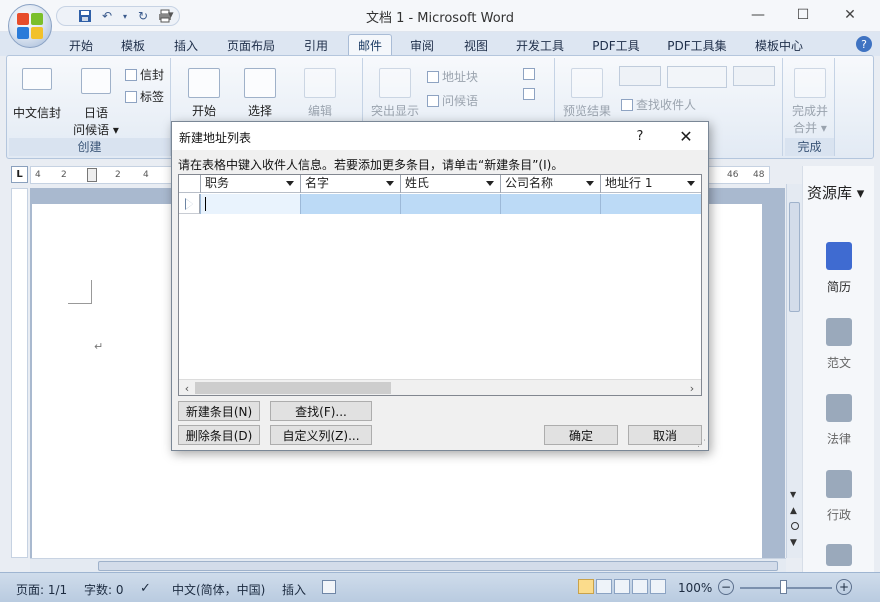  Describe the element at coordinates (795, 526) in the screenshot. I see `browse-object-icon` at that location.